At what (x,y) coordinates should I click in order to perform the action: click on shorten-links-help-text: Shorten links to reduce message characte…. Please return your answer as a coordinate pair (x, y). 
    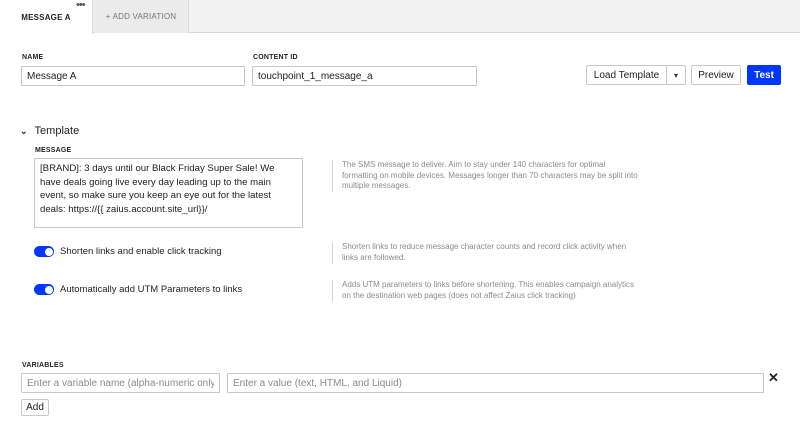
    Looking at the image, I should click on (487, 253).